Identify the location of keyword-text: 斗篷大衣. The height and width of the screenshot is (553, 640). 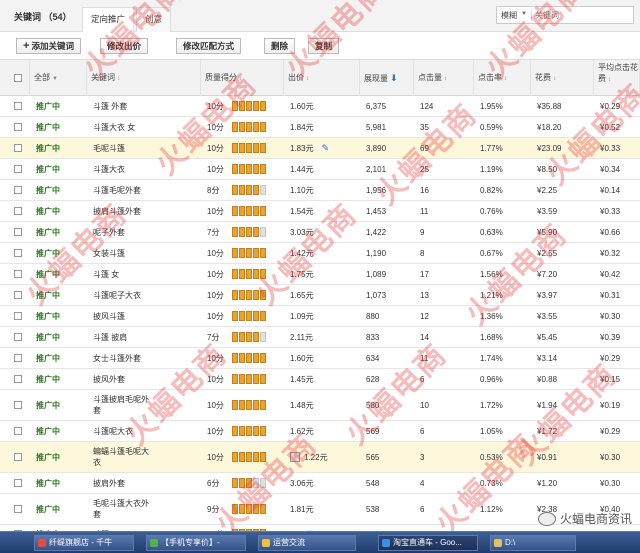
(123, 169).